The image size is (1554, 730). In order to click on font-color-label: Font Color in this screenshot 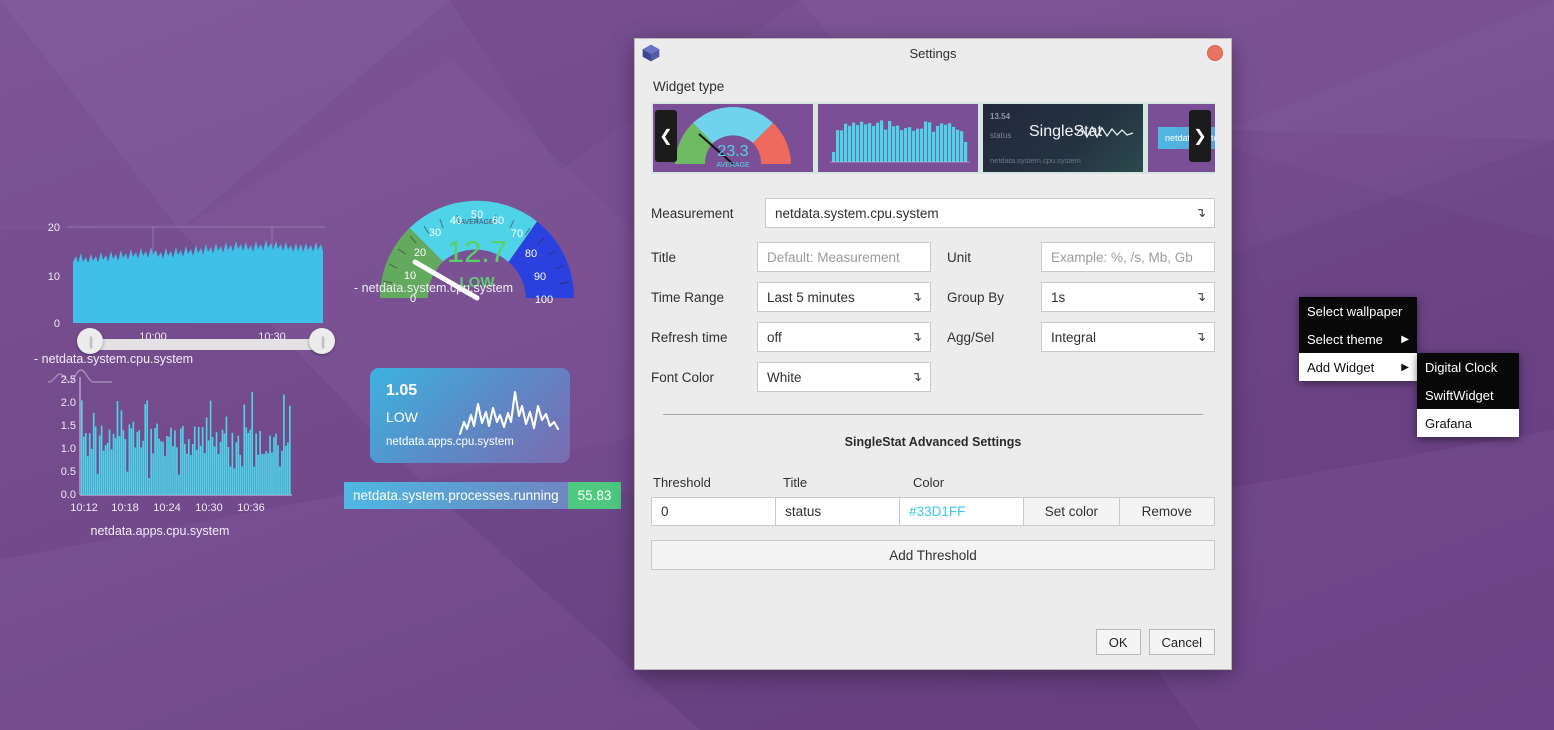, I will do `click(683, 377)`.